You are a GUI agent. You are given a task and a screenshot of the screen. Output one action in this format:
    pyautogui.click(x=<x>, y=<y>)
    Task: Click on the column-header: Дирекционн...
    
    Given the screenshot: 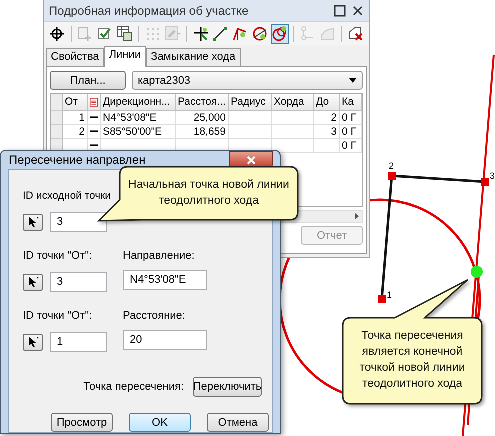 What is the action you would take?
    pyautogui.click(x=138, y=102)
    